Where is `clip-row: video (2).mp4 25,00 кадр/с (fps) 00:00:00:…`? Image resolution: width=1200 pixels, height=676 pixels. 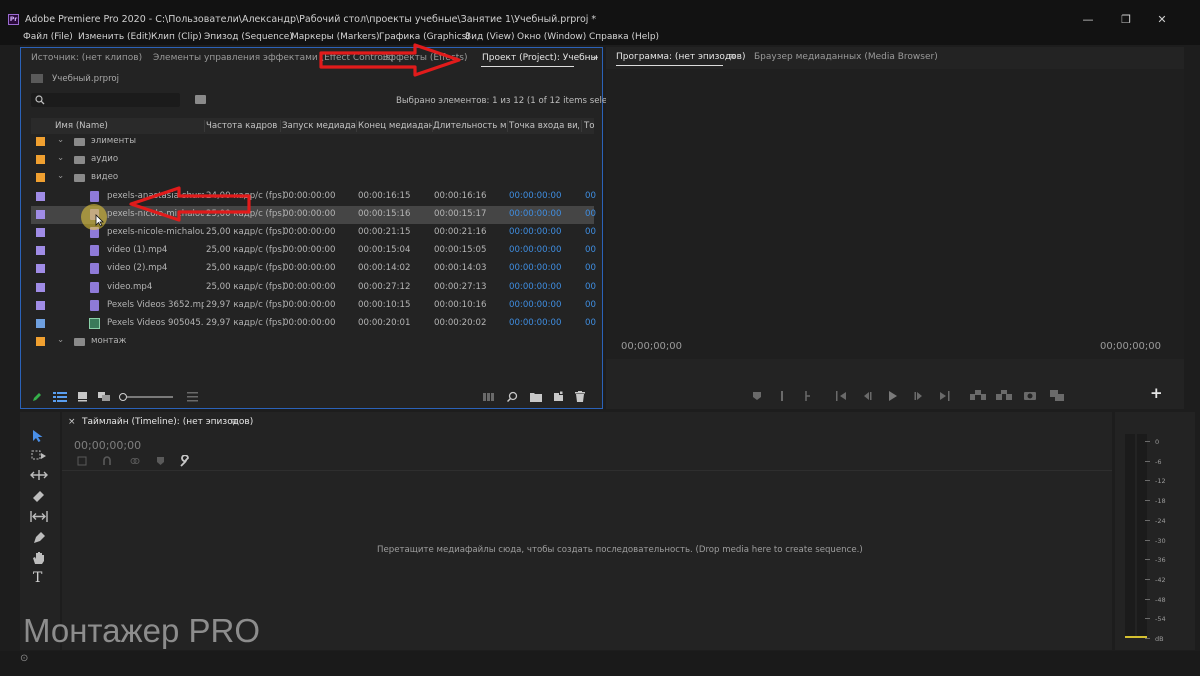 clip-row: video (2).mp4 25,00 кадр/с (fps) 00:00:00:… is located at coordinates (313, 269).